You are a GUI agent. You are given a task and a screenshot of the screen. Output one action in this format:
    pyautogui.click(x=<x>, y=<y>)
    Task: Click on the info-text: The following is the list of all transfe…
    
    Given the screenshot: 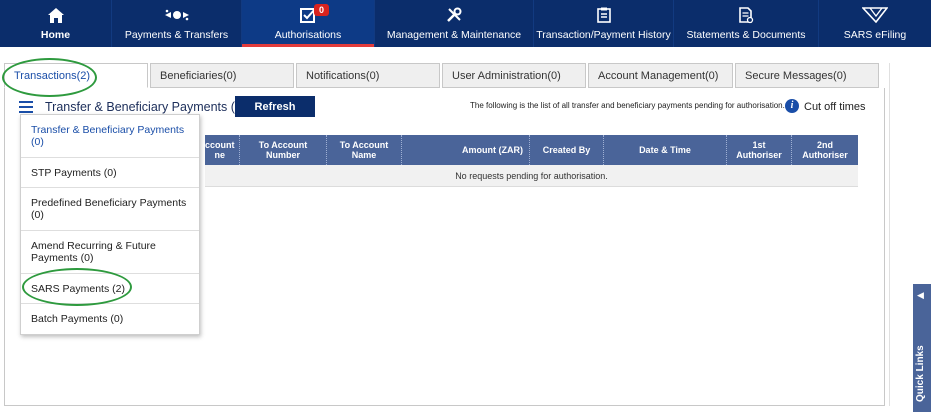 What is the action you would take?
    pyautogui.click(x=627, y=105)
    